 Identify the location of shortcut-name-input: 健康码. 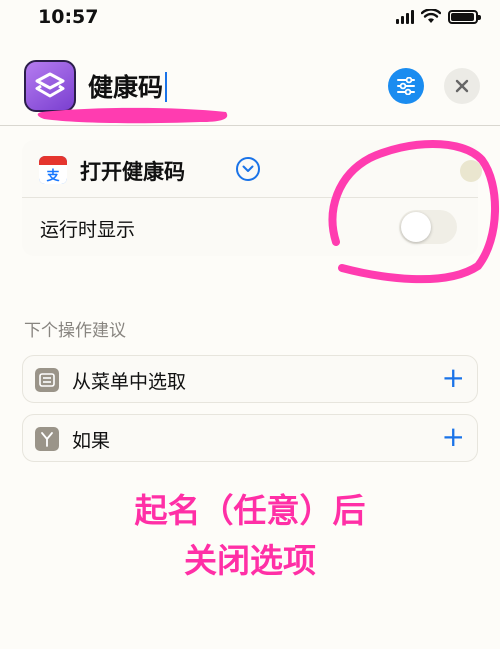
(128, 86).